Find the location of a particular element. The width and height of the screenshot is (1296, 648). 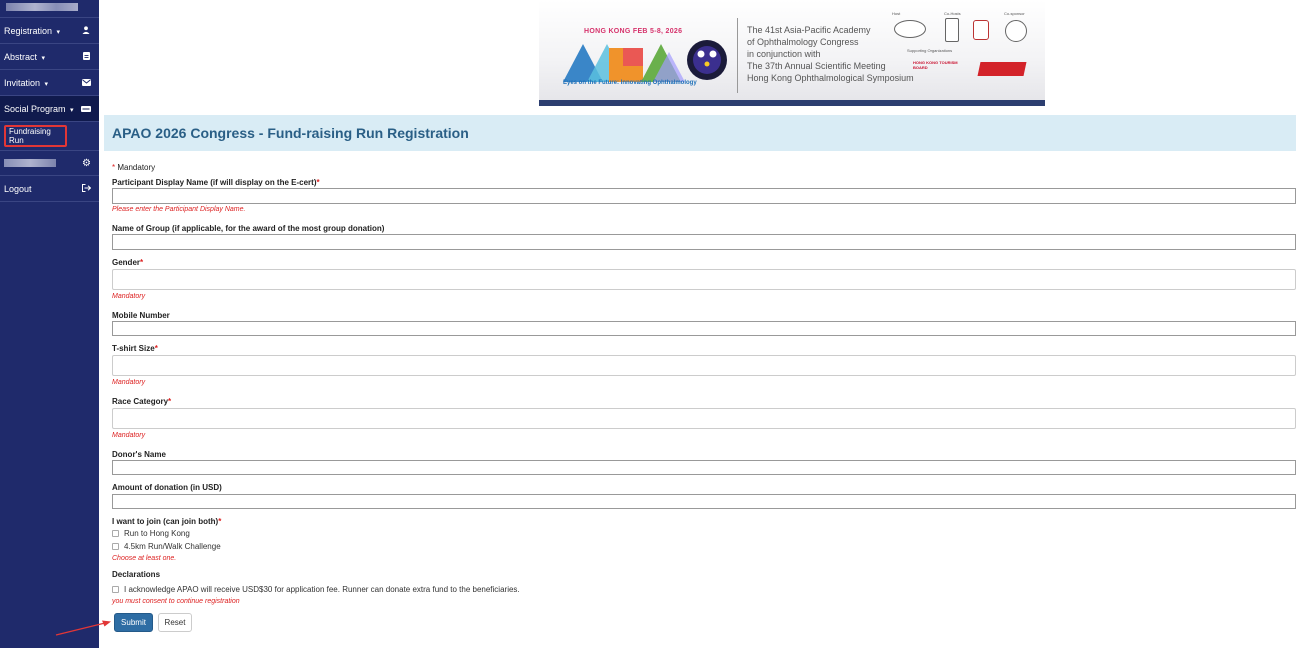

user-icon is located at coordinates (86, 30).